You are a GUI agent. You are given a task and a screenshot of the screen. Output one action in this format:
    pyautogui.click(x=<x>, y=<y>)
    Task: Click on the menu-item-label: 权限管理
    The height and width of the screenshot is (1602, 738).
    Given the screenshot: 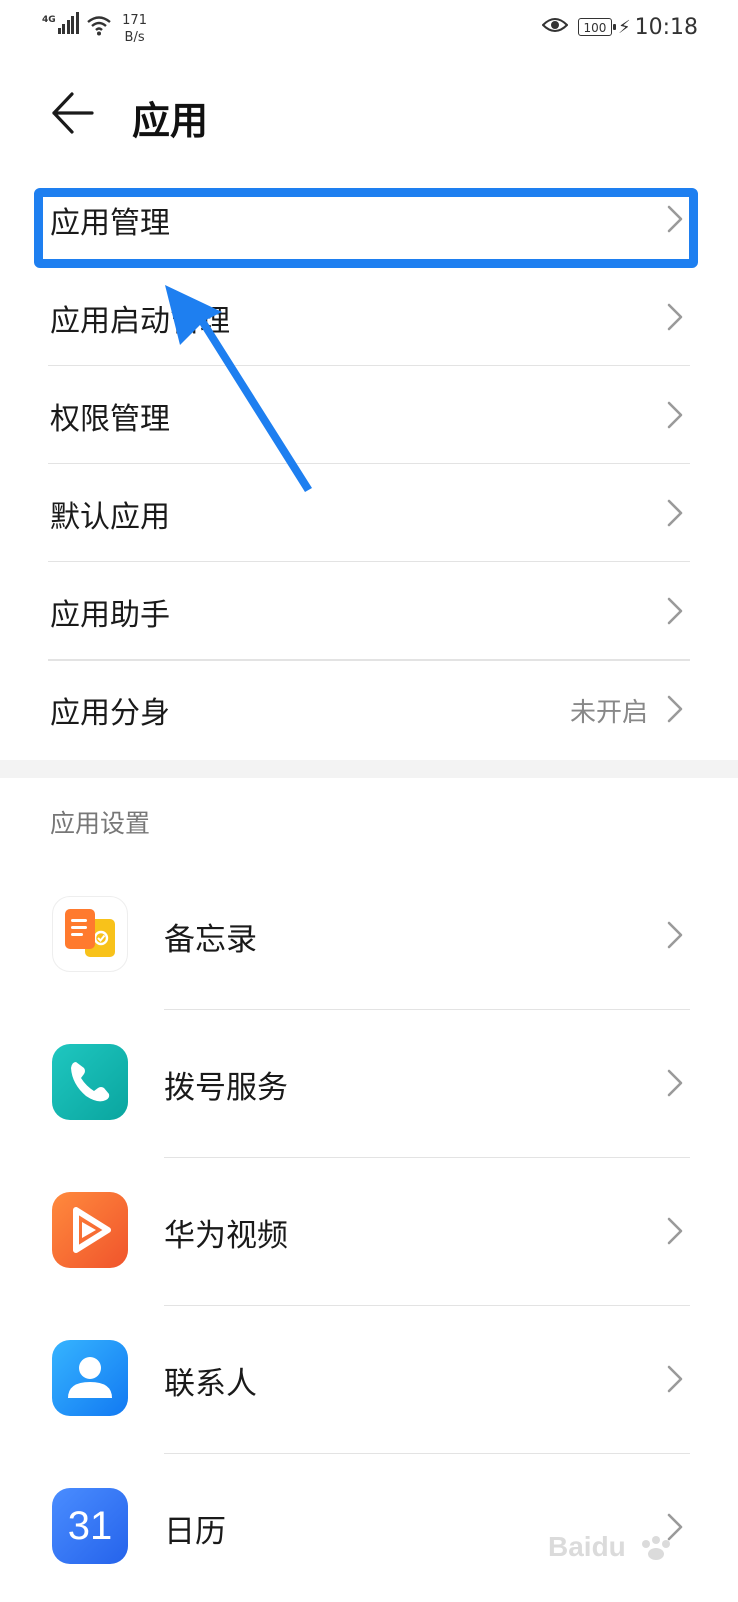 What is the action you would take?
    pyautogui.click(x=110, y=419)
    